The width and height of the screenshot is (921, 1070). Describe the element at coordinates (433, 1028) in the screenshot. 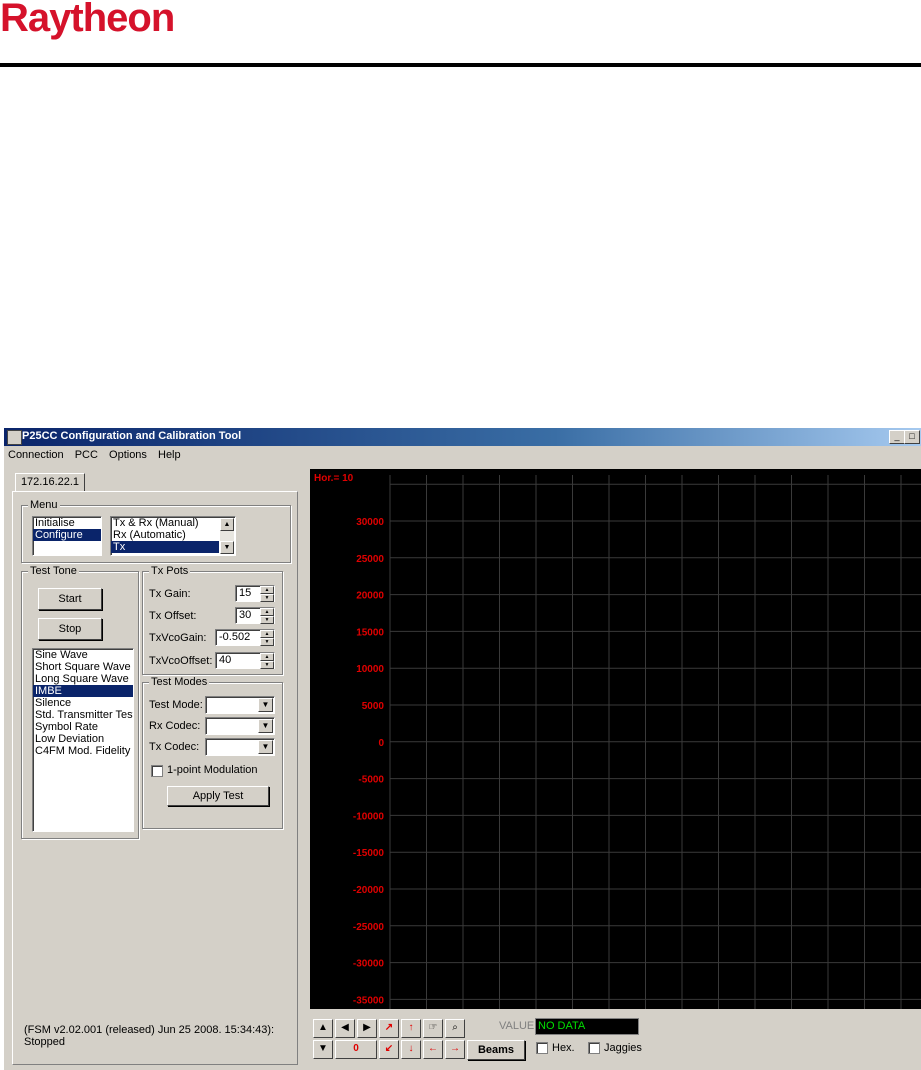

I see `select-tool-icon: ☞` at that location.